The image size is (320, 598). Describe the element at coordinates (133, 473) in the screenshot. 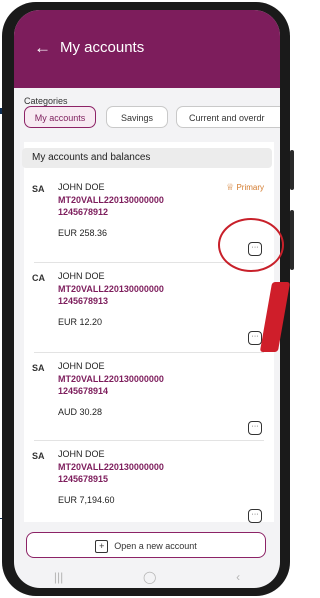

I see `account-iban: MT20VALL220130000000 1245678915` at that location.